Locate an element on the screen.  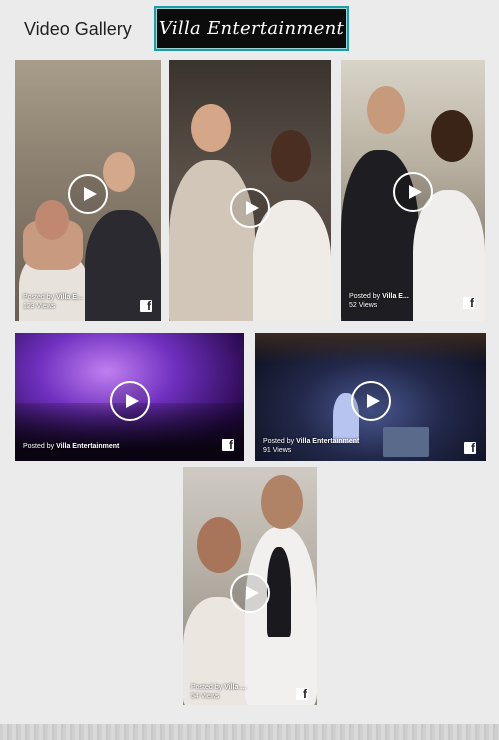
video-thumbnail-1: Posted by Villa E... 123 Views f is located at coordinates (88, 190).